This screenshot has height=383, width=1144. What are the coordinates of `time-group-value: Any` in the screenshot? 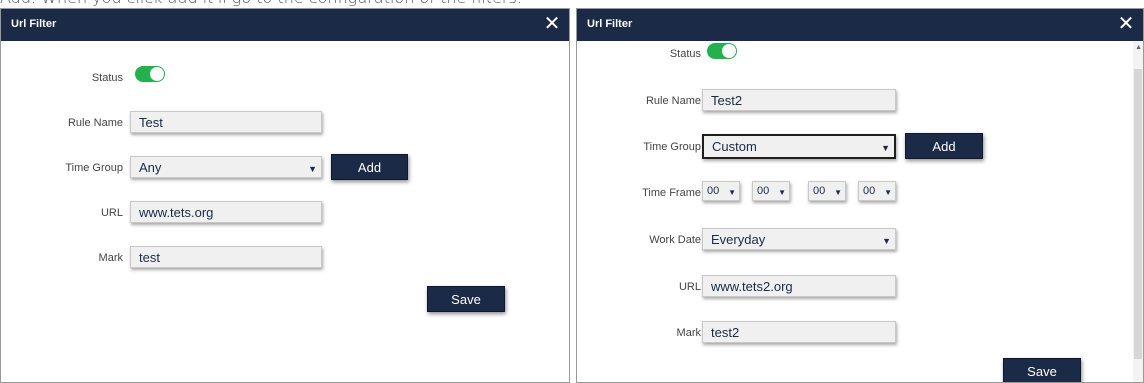 It's located at (150, 167).